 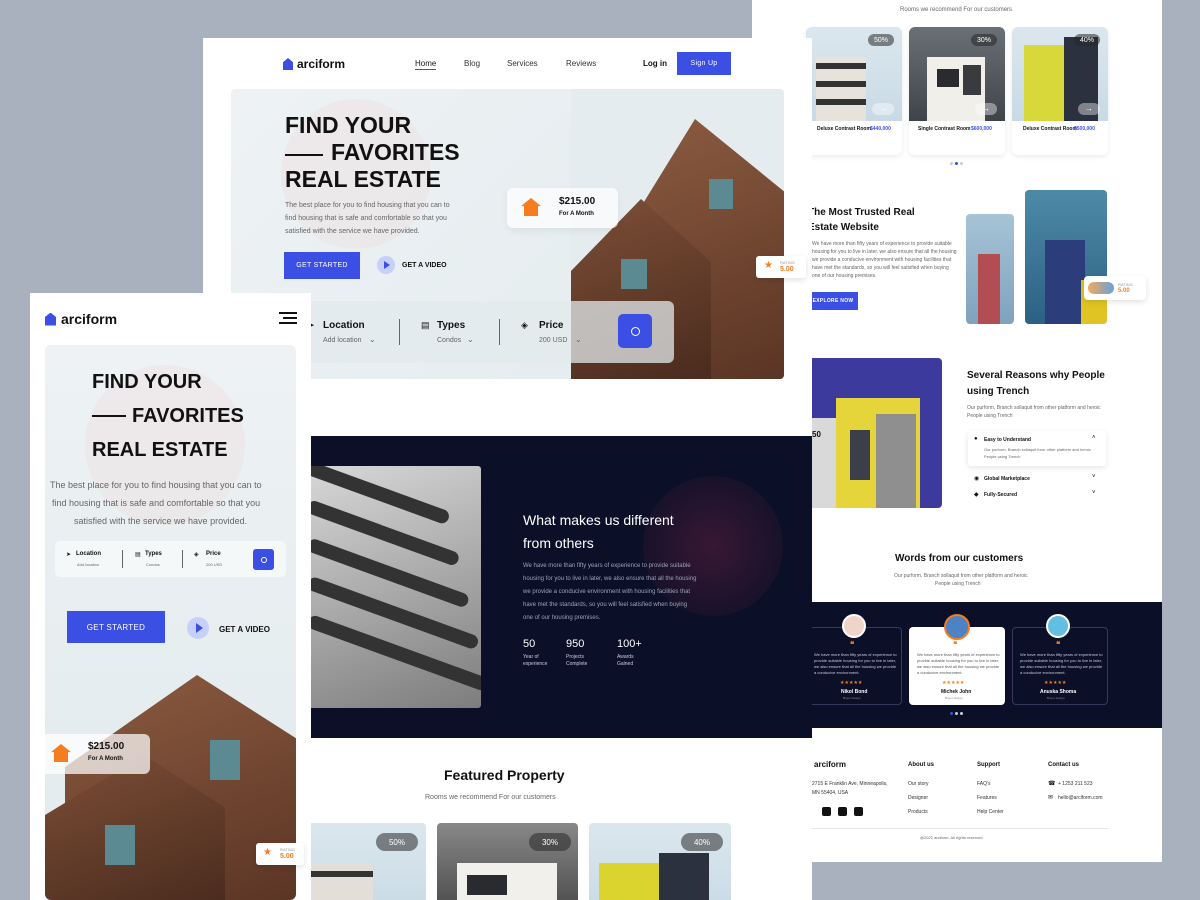 What do you see at coordinates (918, 784) in the screenshot?
I see `footer-link: Our story` at bounding box center [918, 784].